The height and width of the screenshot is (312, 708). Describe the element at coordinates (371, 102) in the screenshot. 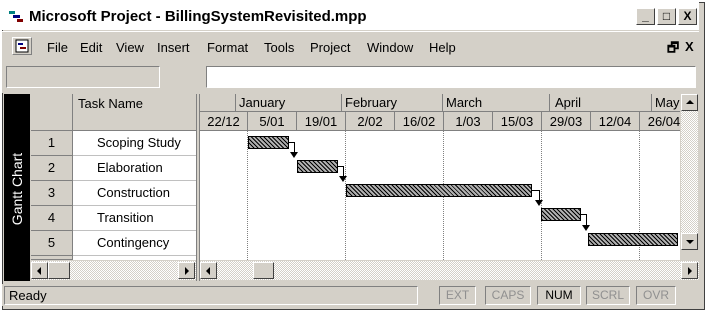

I see `timescale-month: February` at that location.